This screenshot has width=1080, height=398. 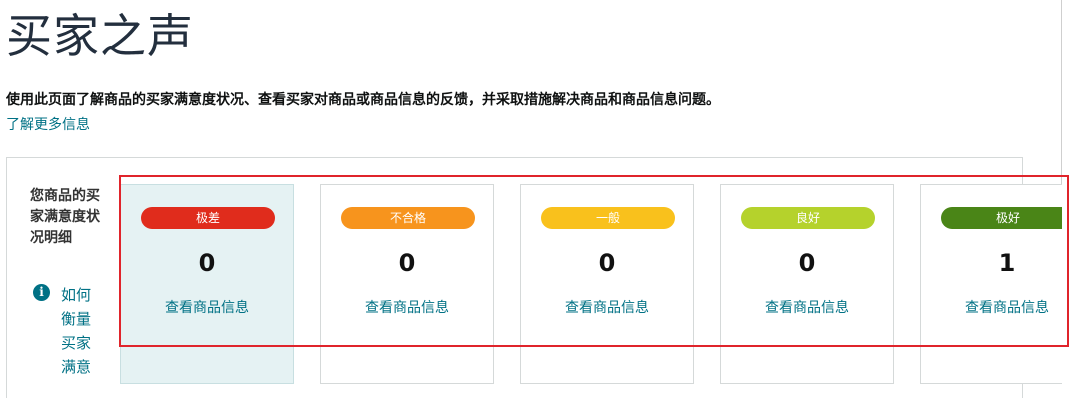 What do you see at coordinates (81, 331) in the screenshot?
I see `how-measured-link: 如何衡量买家满意` at bounding box center [81, 331].